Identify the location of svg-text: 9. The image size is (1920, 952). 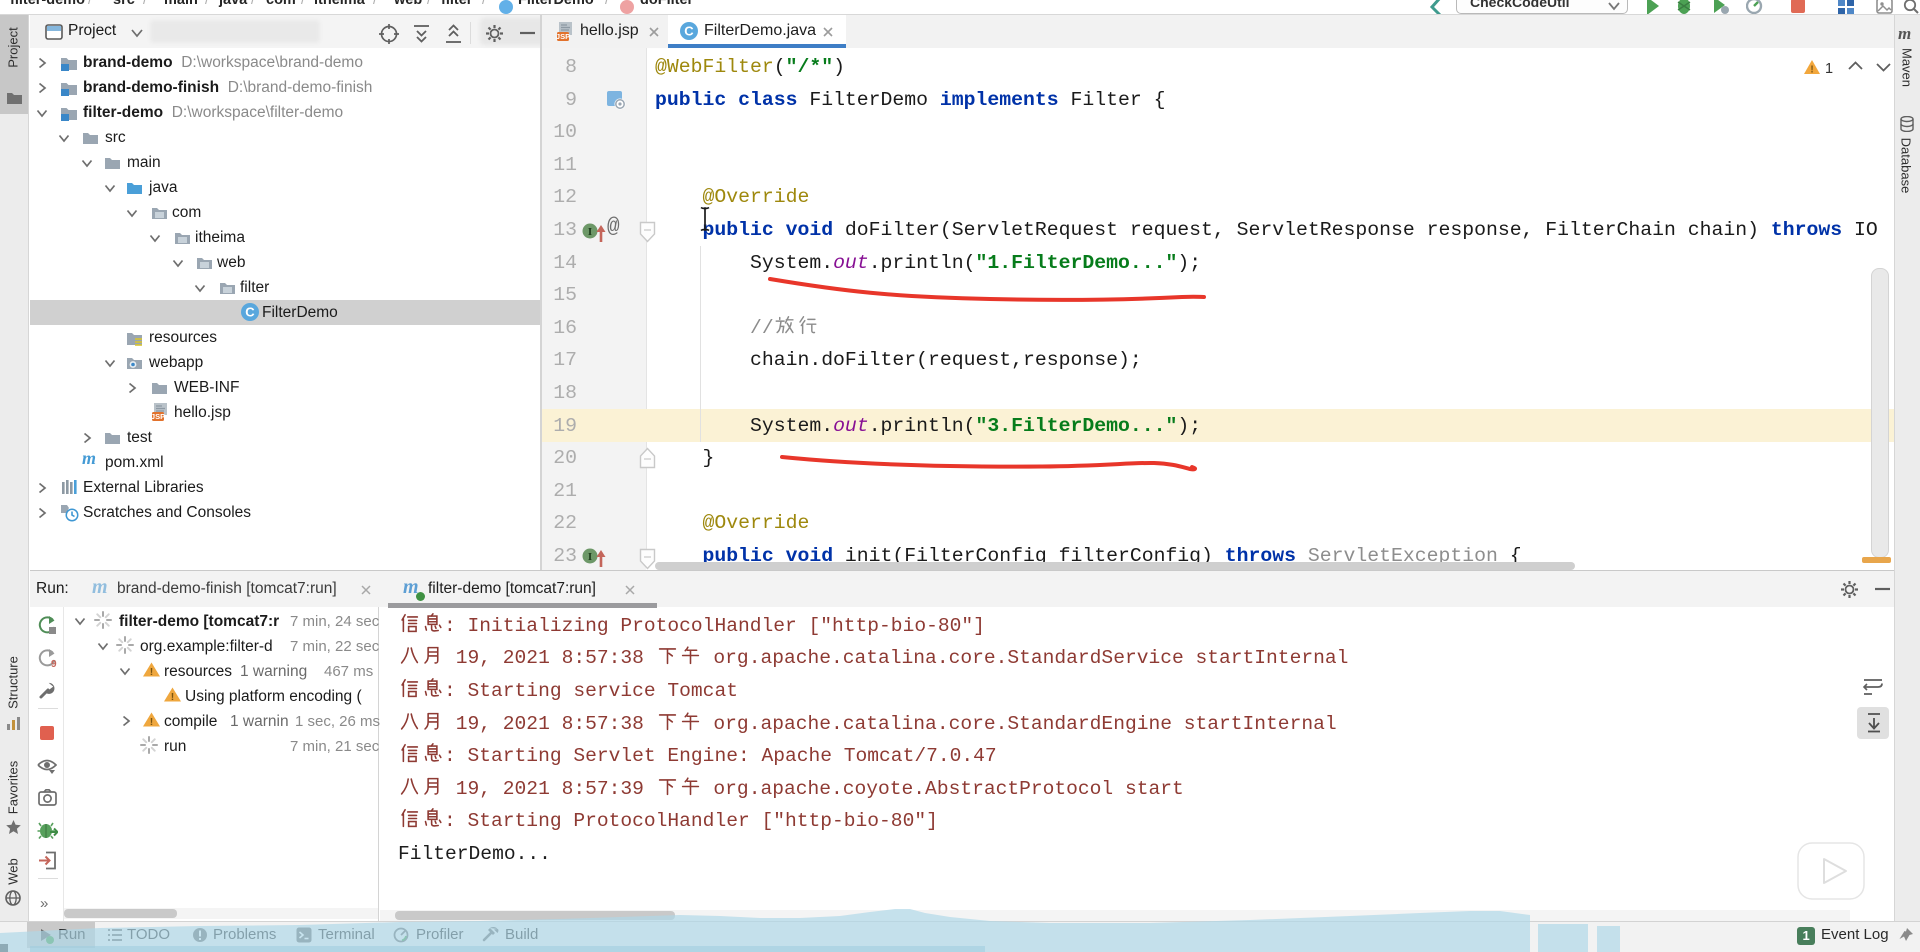
(54, 663).